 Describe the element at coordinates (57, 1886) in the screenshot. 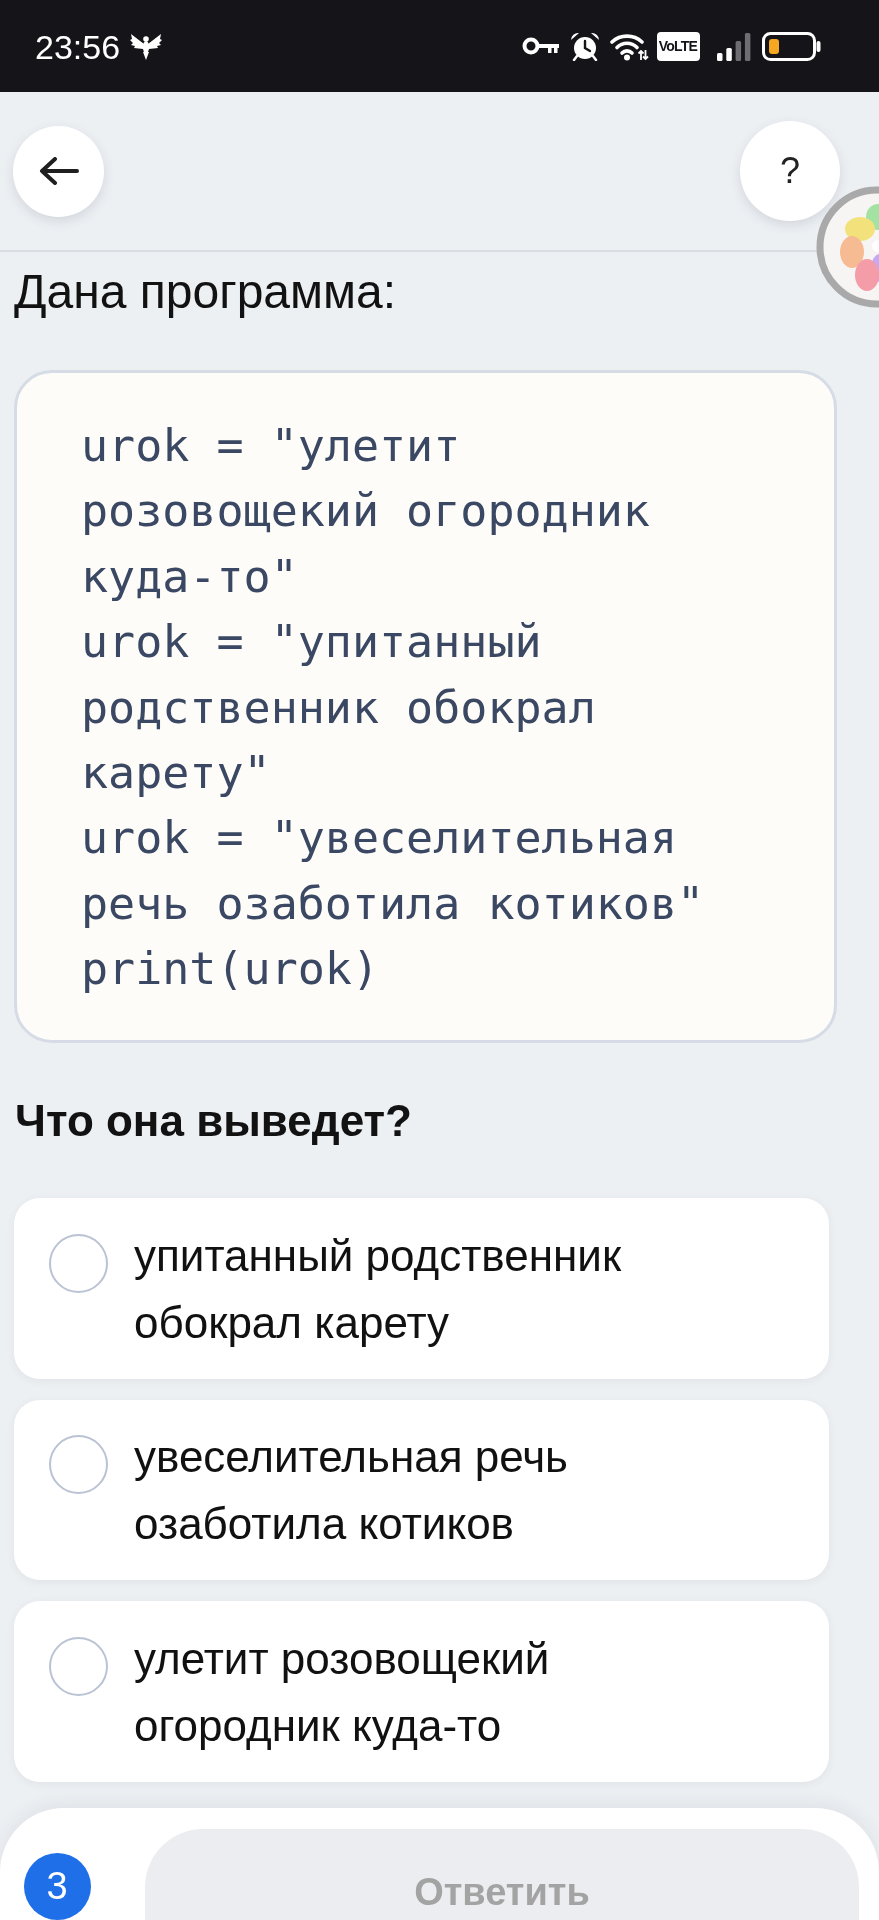

I see `question-number-badge: 3` at that location.